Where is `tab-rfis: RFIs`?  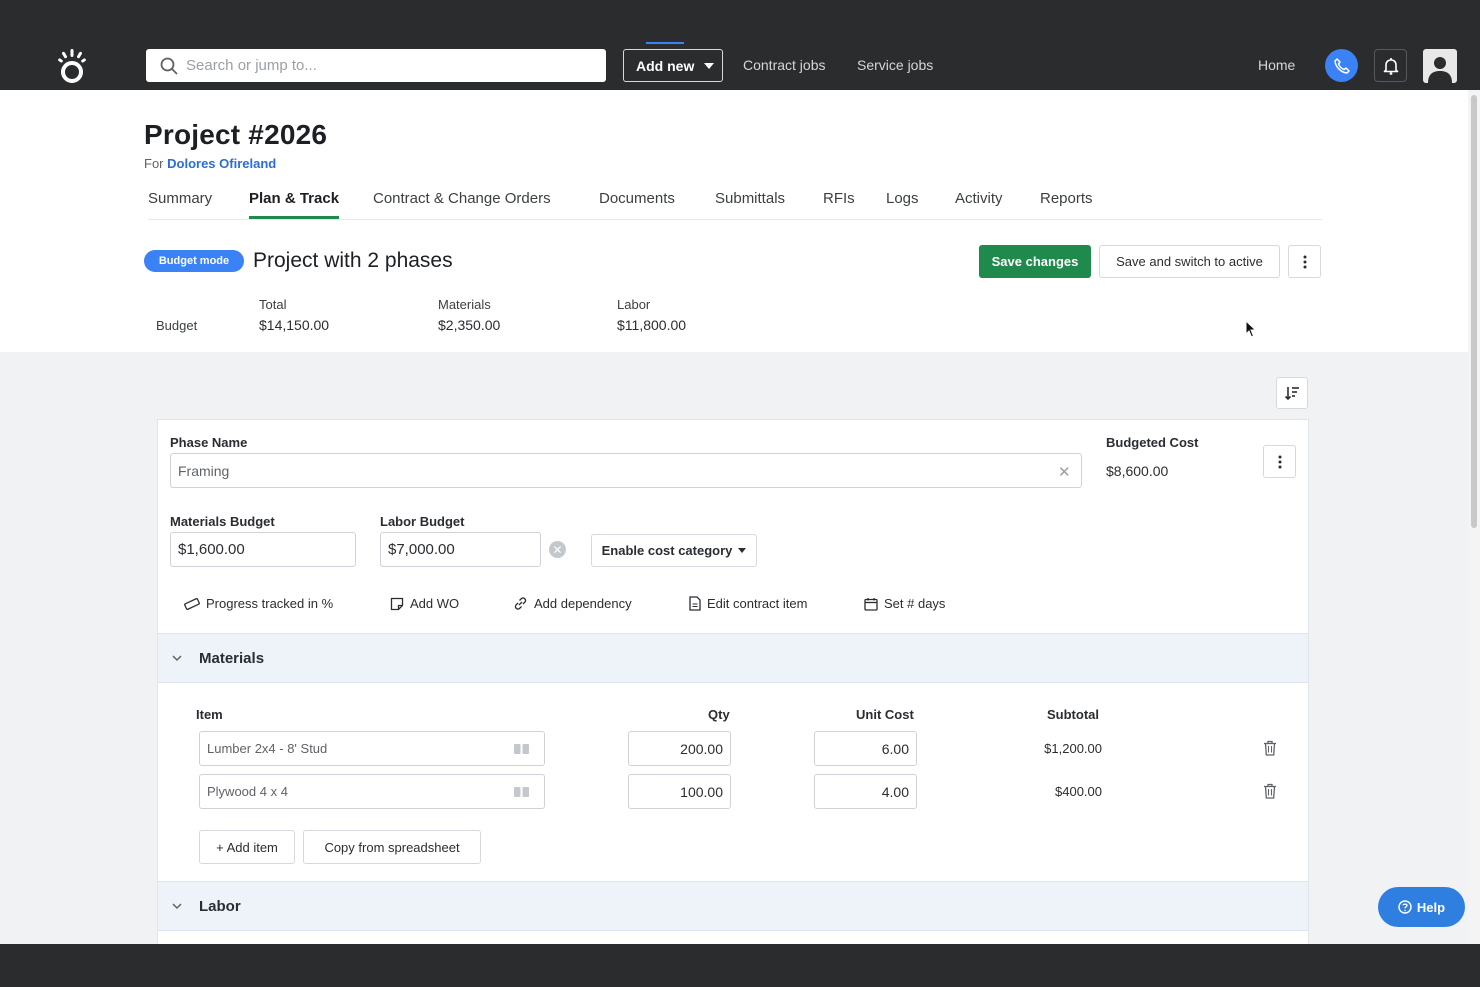
tab-rfis: RFIs is located at coordinates (839, 198).